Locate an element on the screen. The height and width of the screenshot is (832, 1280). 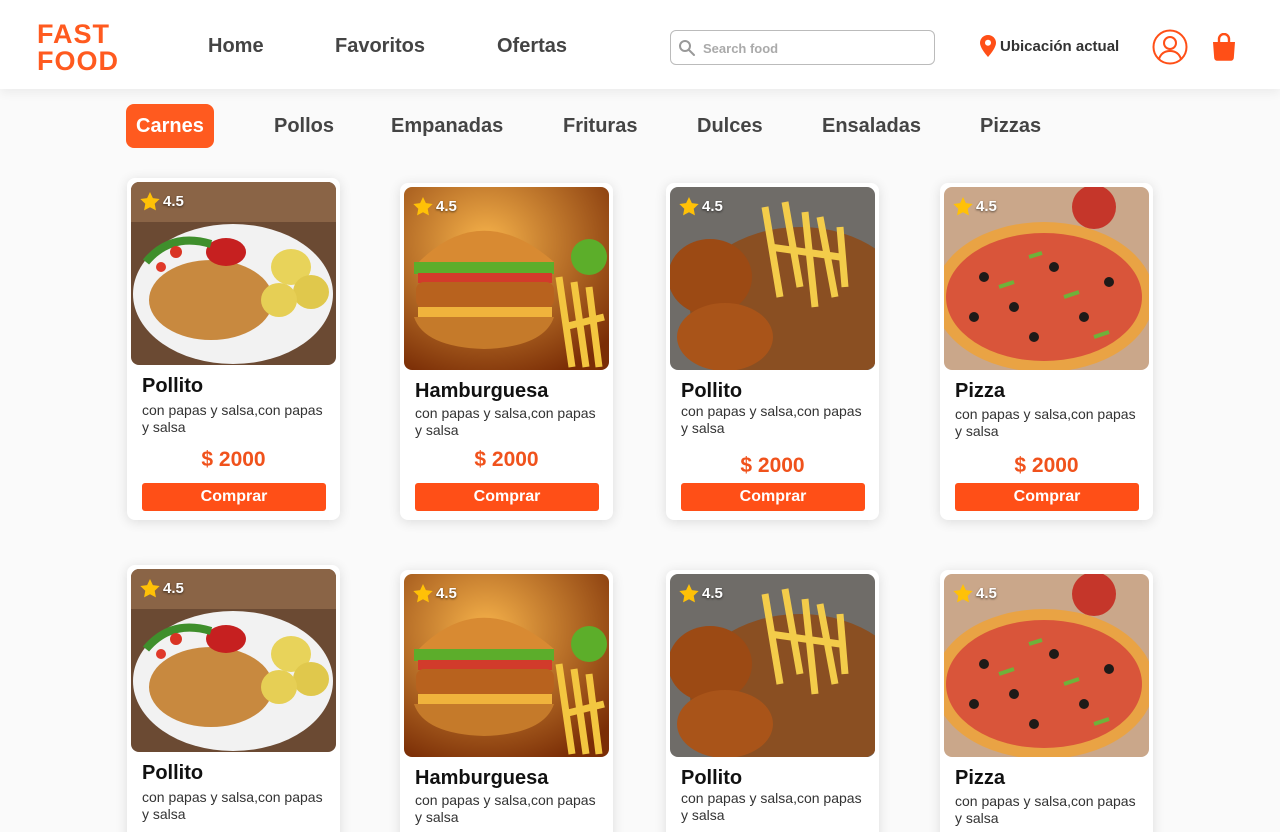
user-account-button is located at coordinates (1170, 47).